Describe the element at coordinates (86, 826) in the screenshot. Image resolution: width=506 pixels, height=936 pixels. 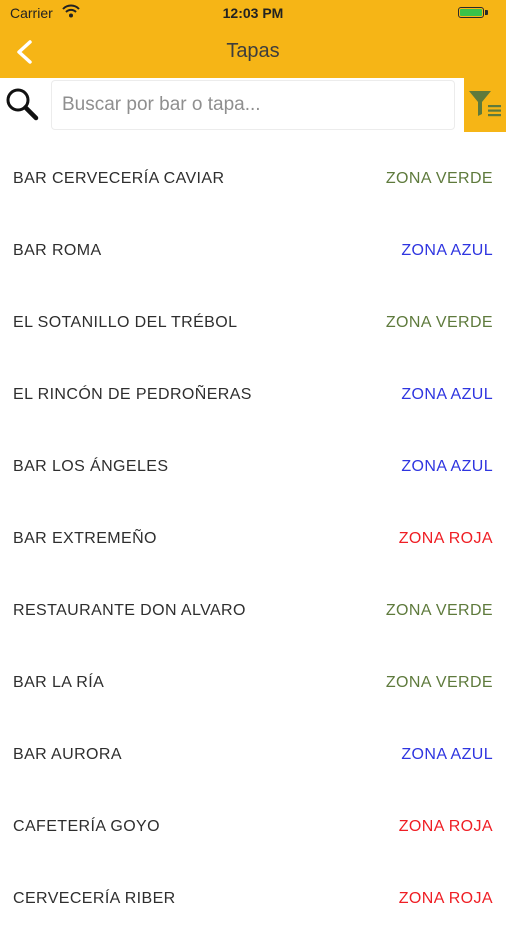
I see `bar-name: CAFETERÍA GOYO` at that location.